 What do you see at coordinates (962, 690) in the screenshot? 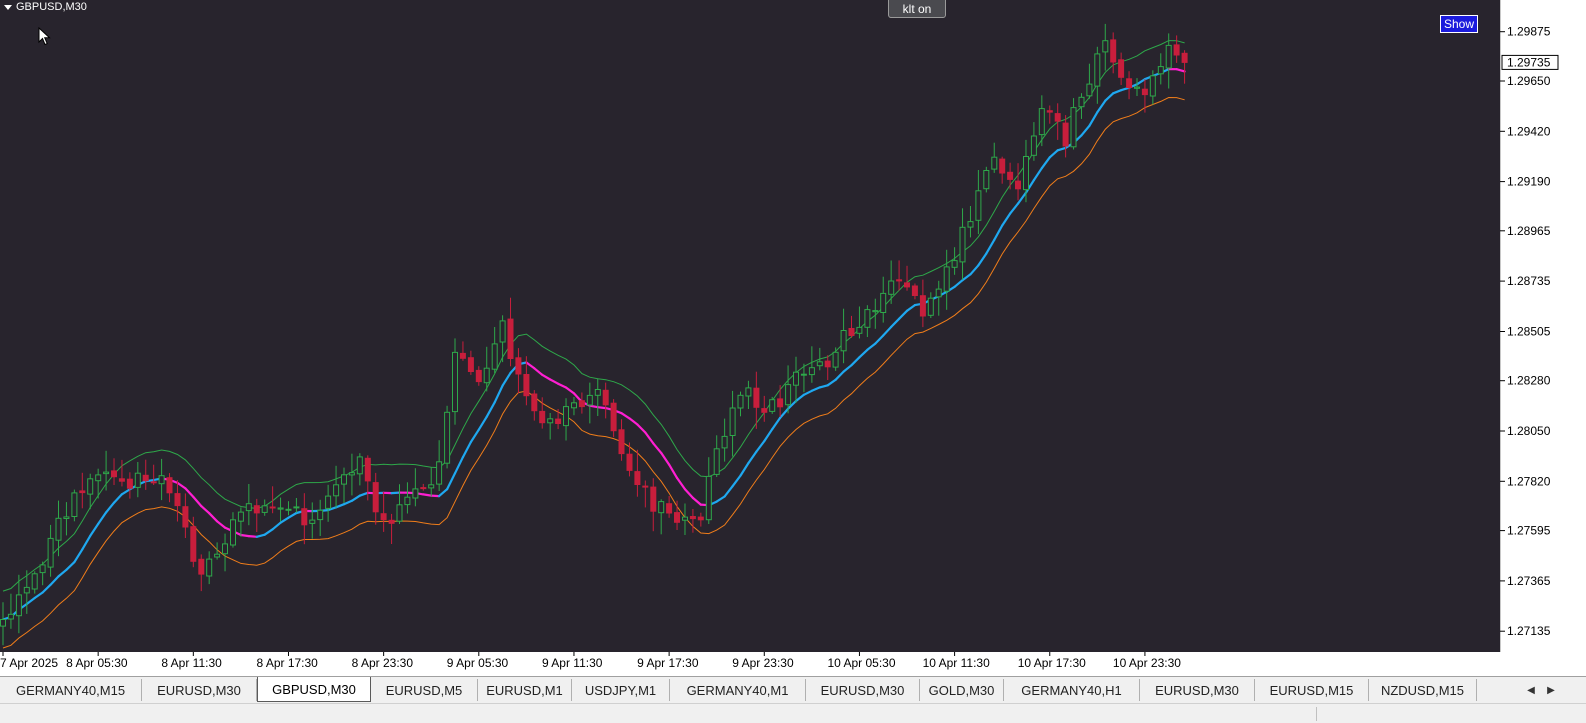
I see `tab-gold-m30: GOLD,M30` at bounding box center [962, 690].